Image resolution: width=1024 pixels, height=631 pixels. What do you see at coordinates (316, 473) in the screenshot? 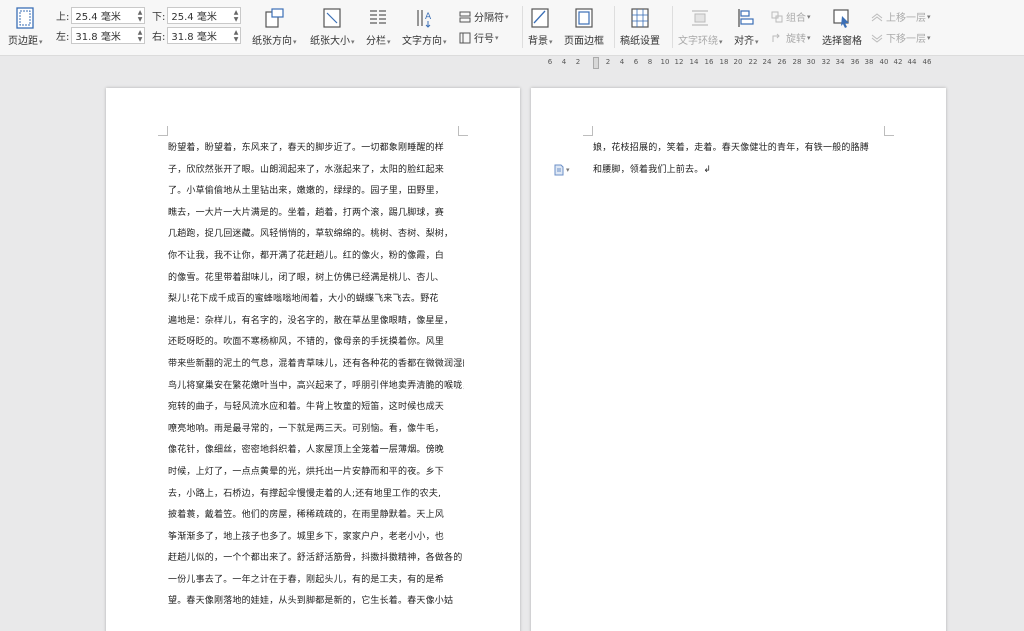
I see `text-line: 时候，上灯了，一点点黄晕的光，烘托出一片安静而和平的夜。乡下` at bounding box center [316, 473].